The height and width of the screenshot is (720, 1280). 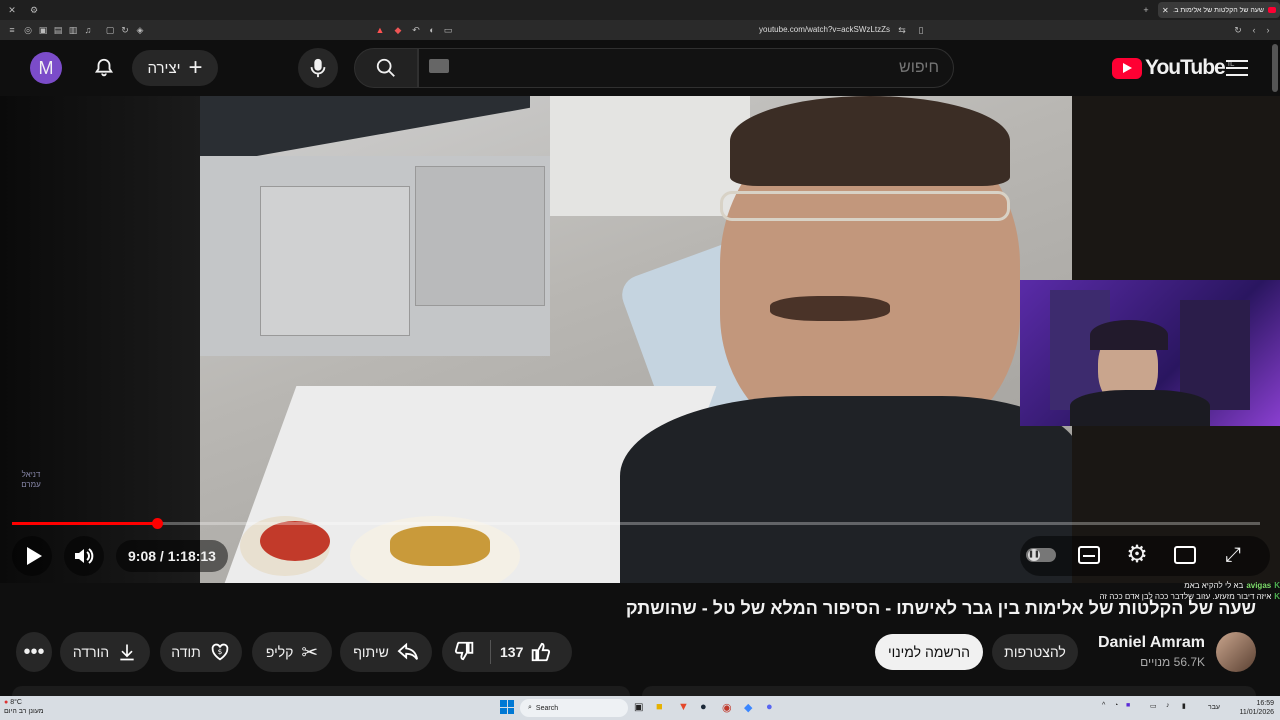 I want to click on panel-icon: ▤, so click(x=58, y=30).